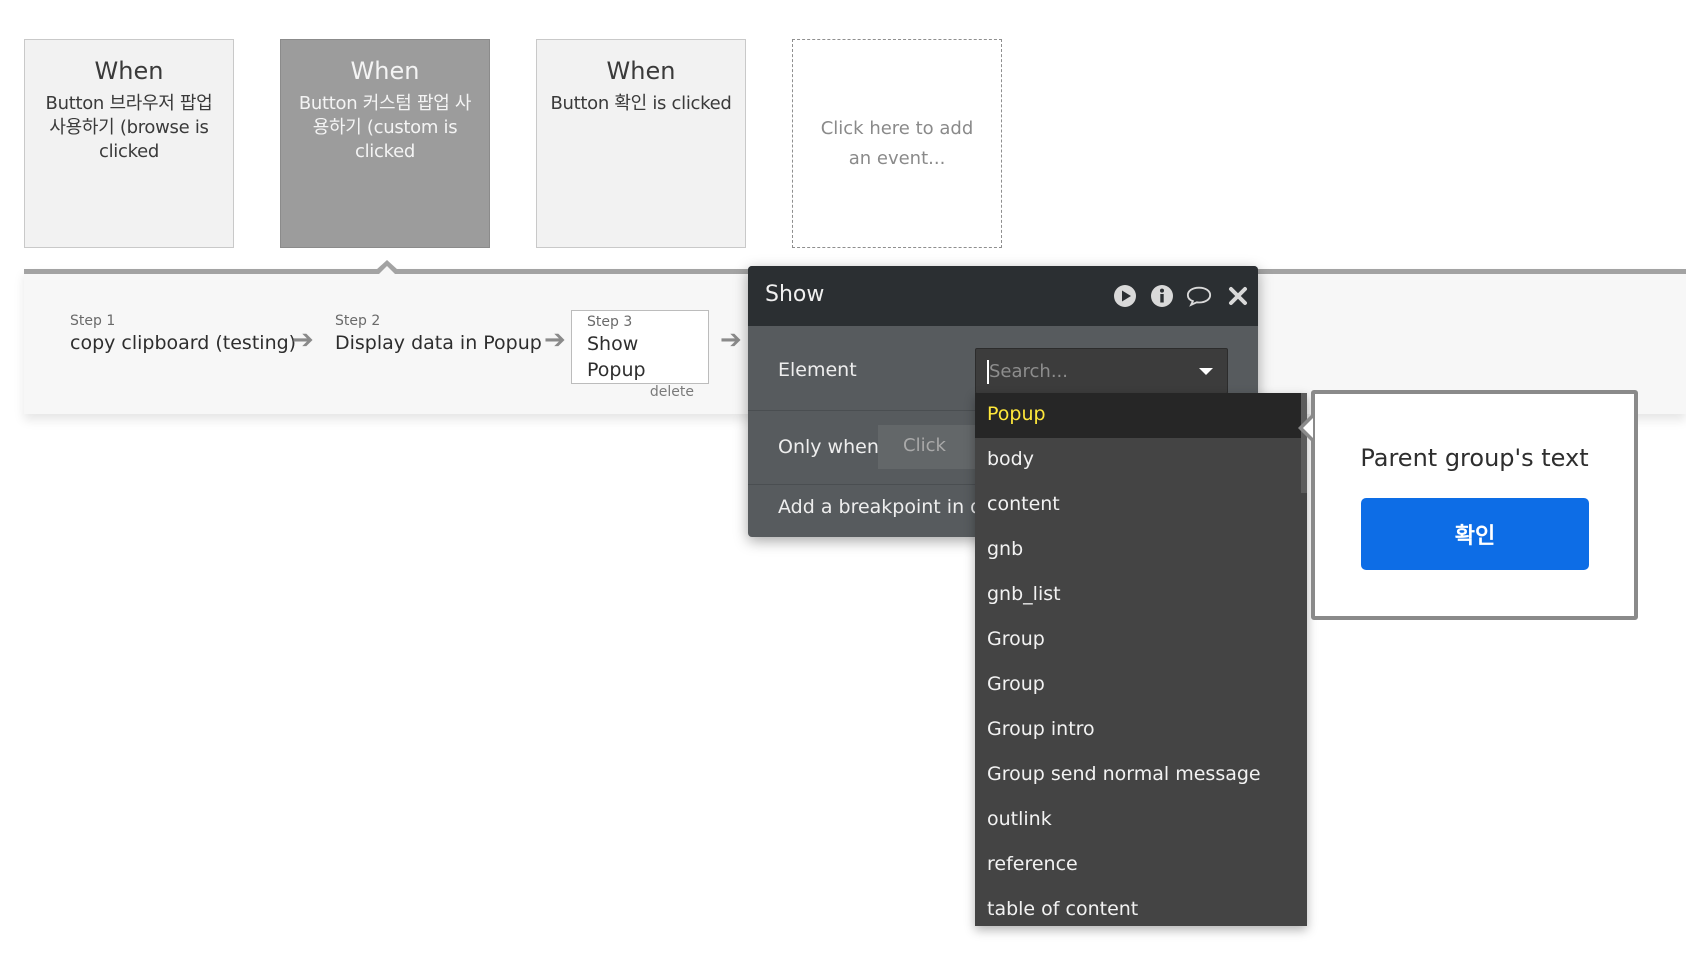  I want to click on chevron-down-icon, so click(1206, 371).